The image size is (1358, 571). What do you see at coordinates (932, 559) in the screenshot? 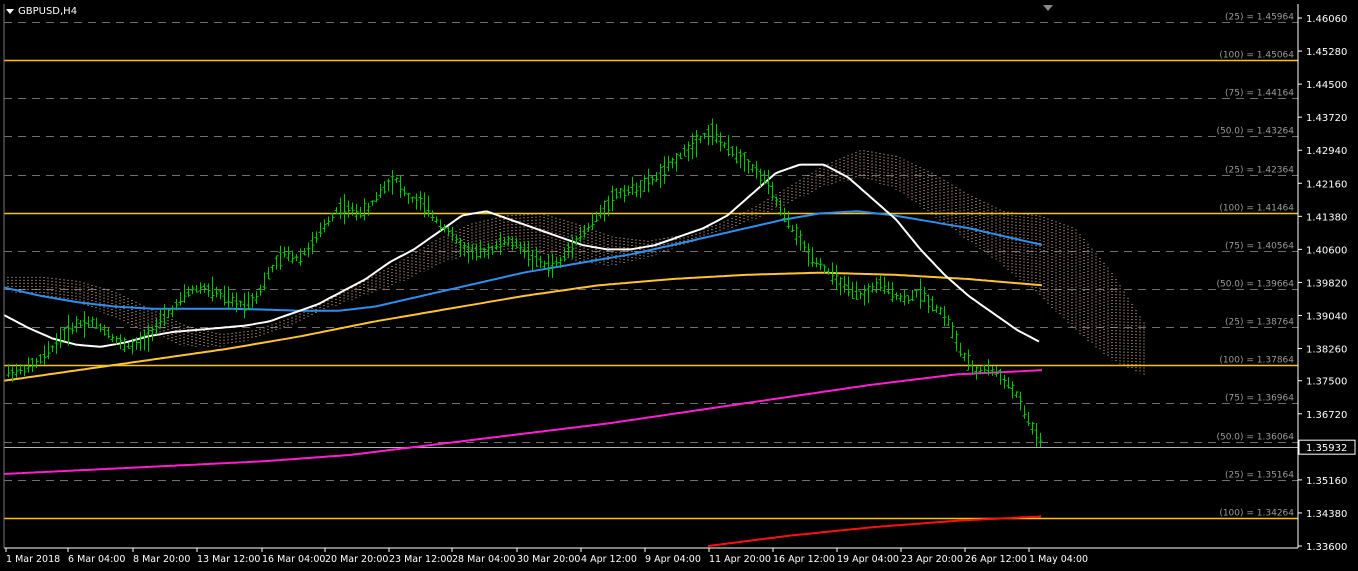
I see `x-tick-label: 23 Apr 20:00` at bounding box center [932, 559].